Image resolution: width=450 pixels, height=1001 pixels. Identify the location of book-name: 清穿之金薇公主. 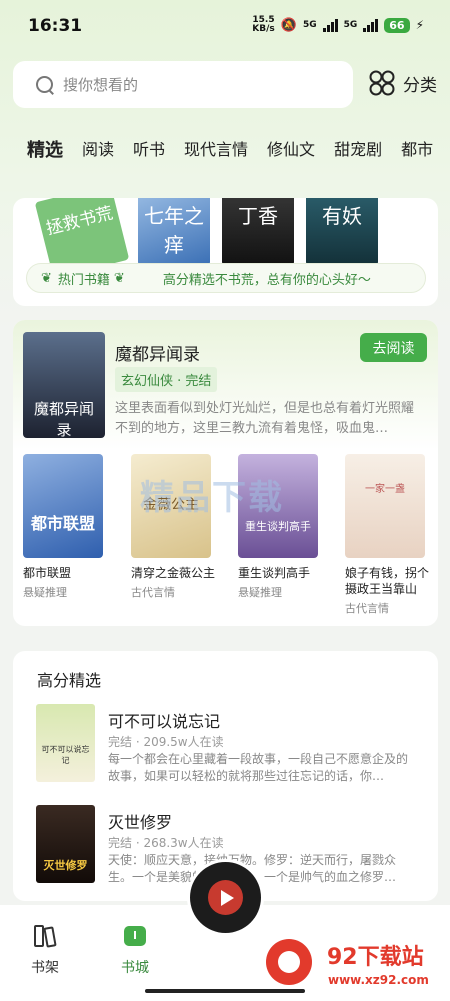
(173, 573).